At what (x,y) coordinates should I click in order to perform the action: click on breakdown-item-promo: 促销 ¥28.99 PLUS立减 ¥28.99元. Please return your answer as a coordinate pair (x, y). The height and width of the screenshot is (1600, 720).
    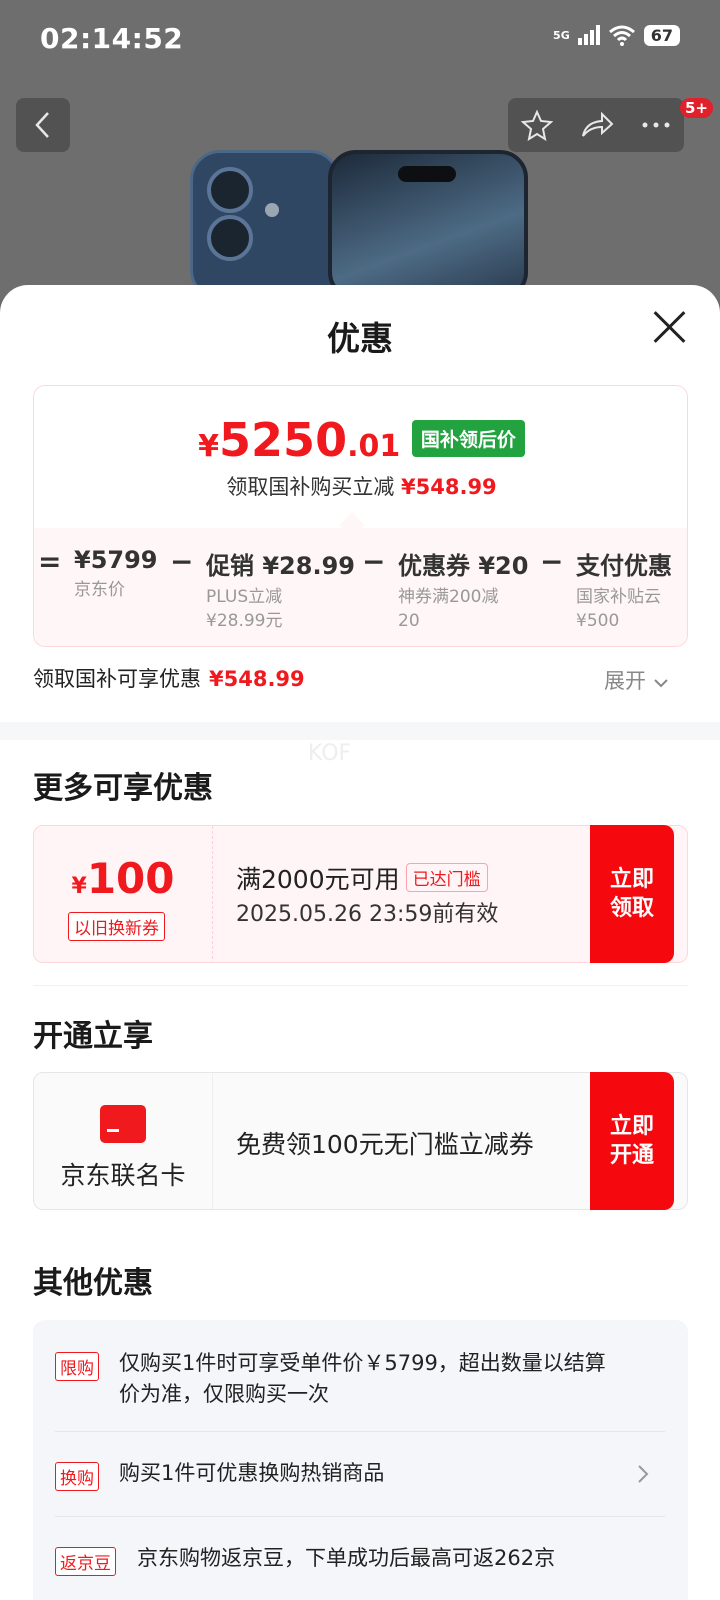
    Looking at the image, I should click on (281, 589).